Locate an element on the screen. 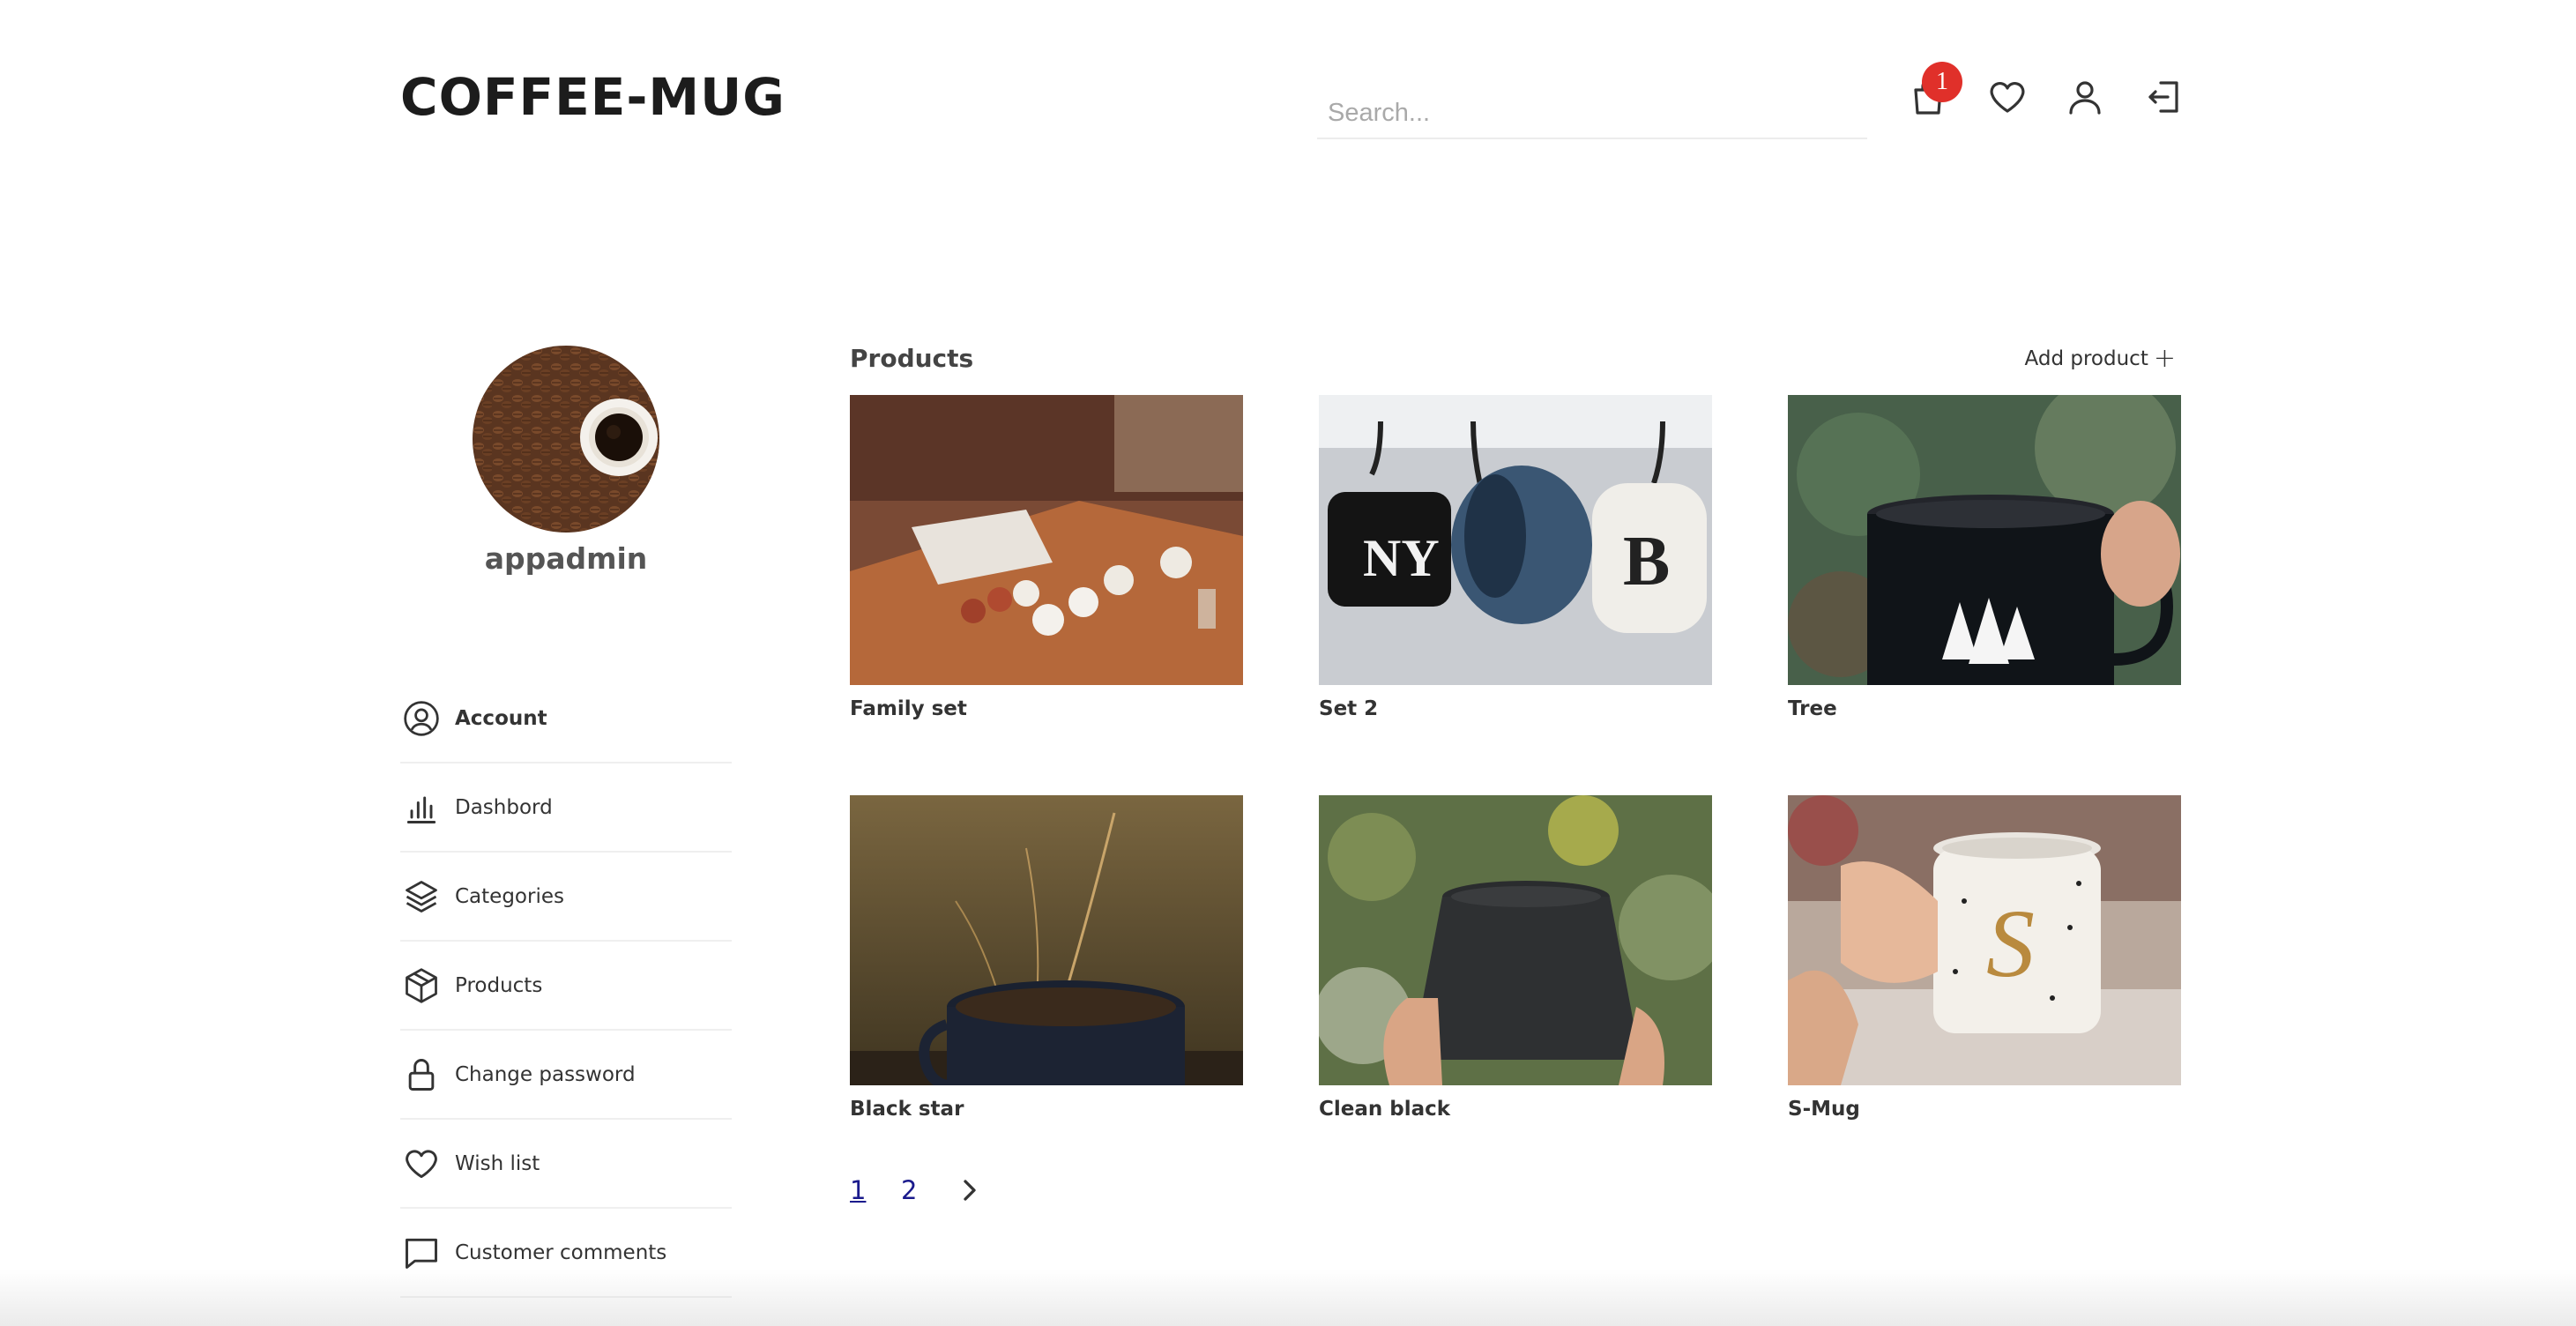 This screenshot has height=1326, width=2576. next-page-button is located at coordinates (970, 1190).